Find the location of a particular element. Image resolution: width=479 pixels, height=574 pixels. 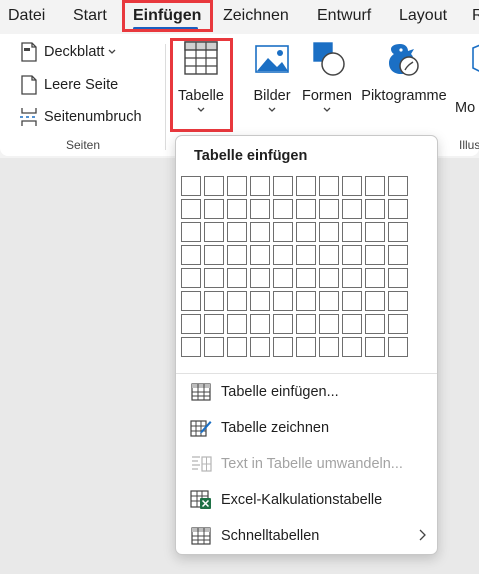

tab-layout: Layout is located at coordinates (423, 16).